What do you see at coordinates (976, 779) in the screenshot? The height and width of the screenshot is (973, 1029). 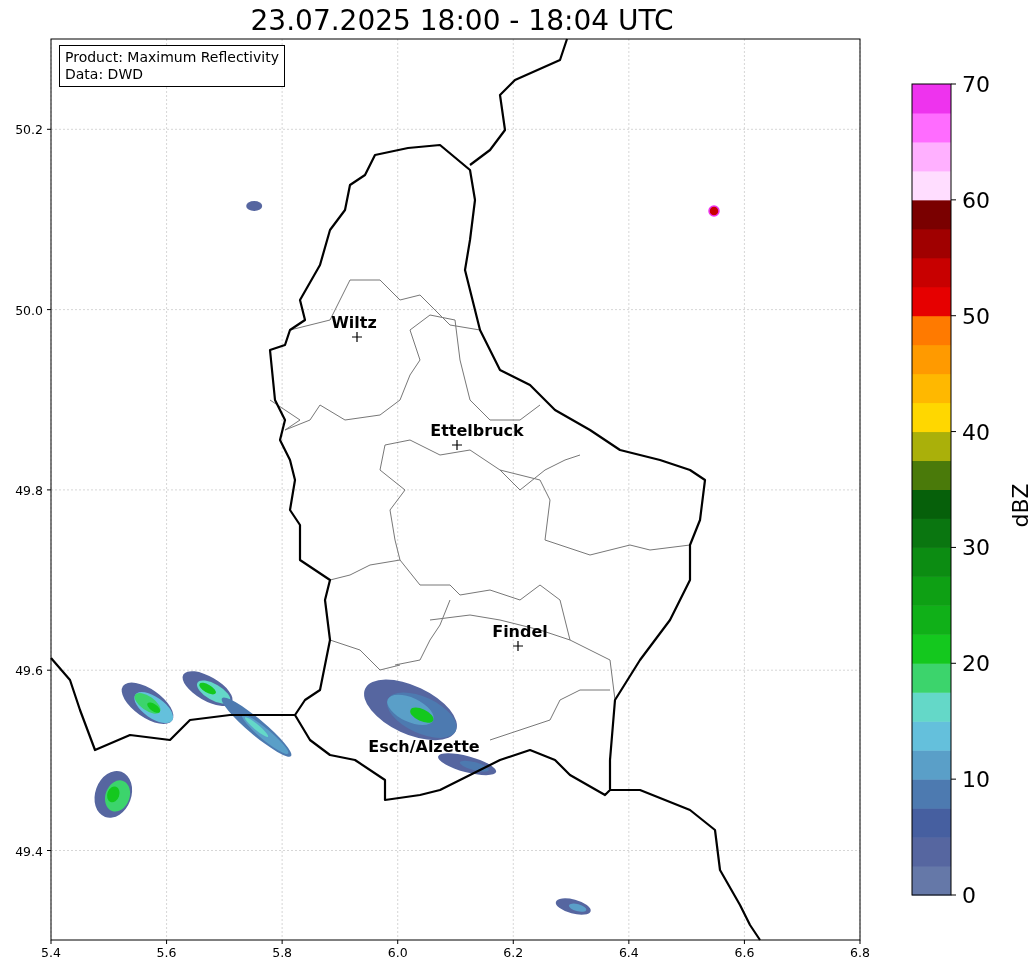 I see `colorbar-tick-label: 10` at bounding box center [976, 779].